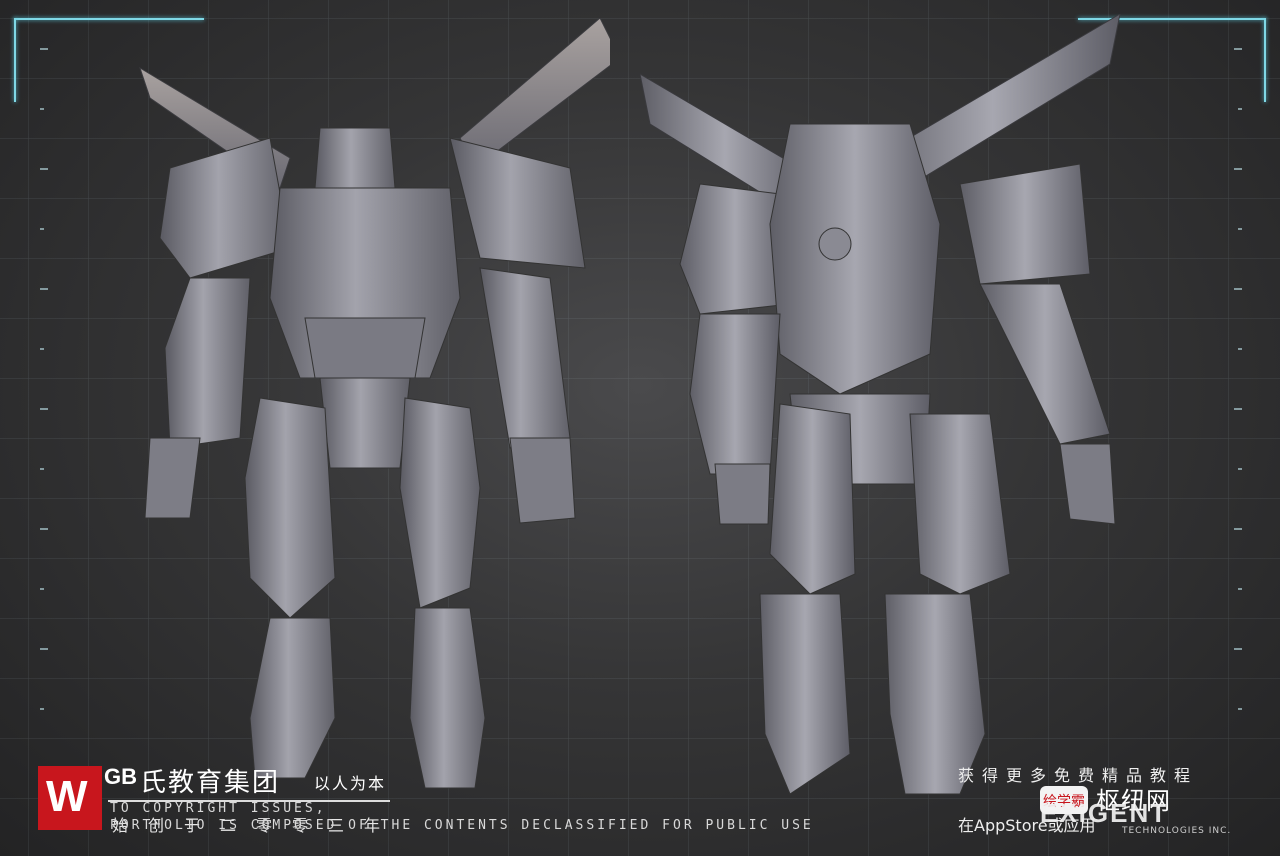 The width and height of the screenshot is (1280, 856). Describe the element at coordinates (66, 796) in the screenshot. I see `logo-letters: W` at that location.